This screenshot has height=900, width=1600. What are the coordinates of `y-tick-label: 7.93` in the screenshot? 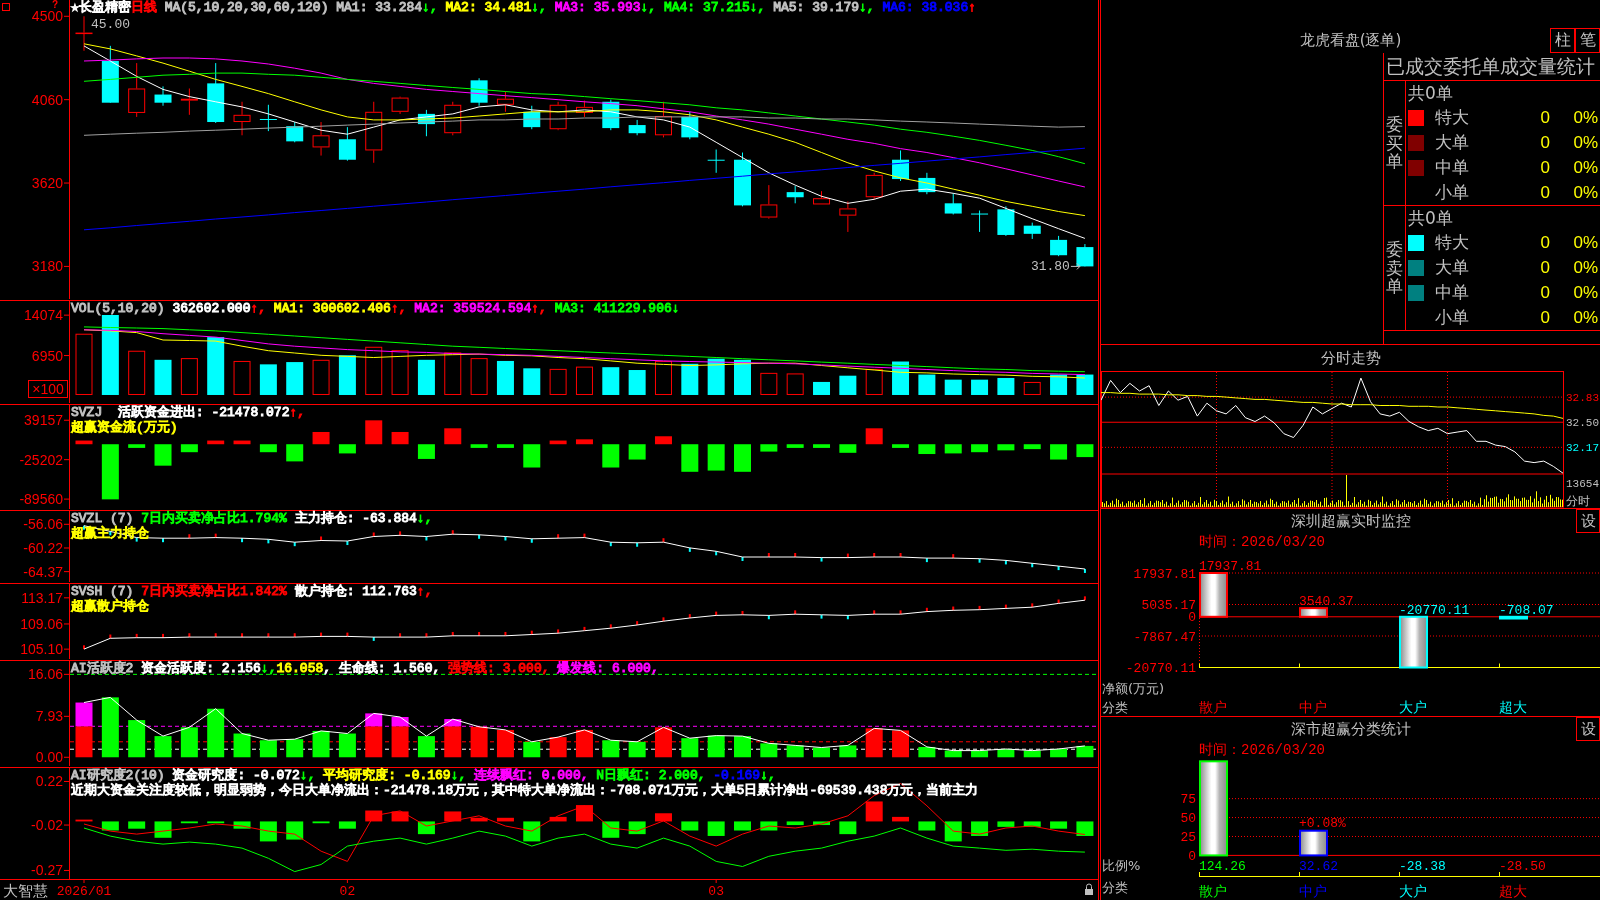 It's located at (49, 716).